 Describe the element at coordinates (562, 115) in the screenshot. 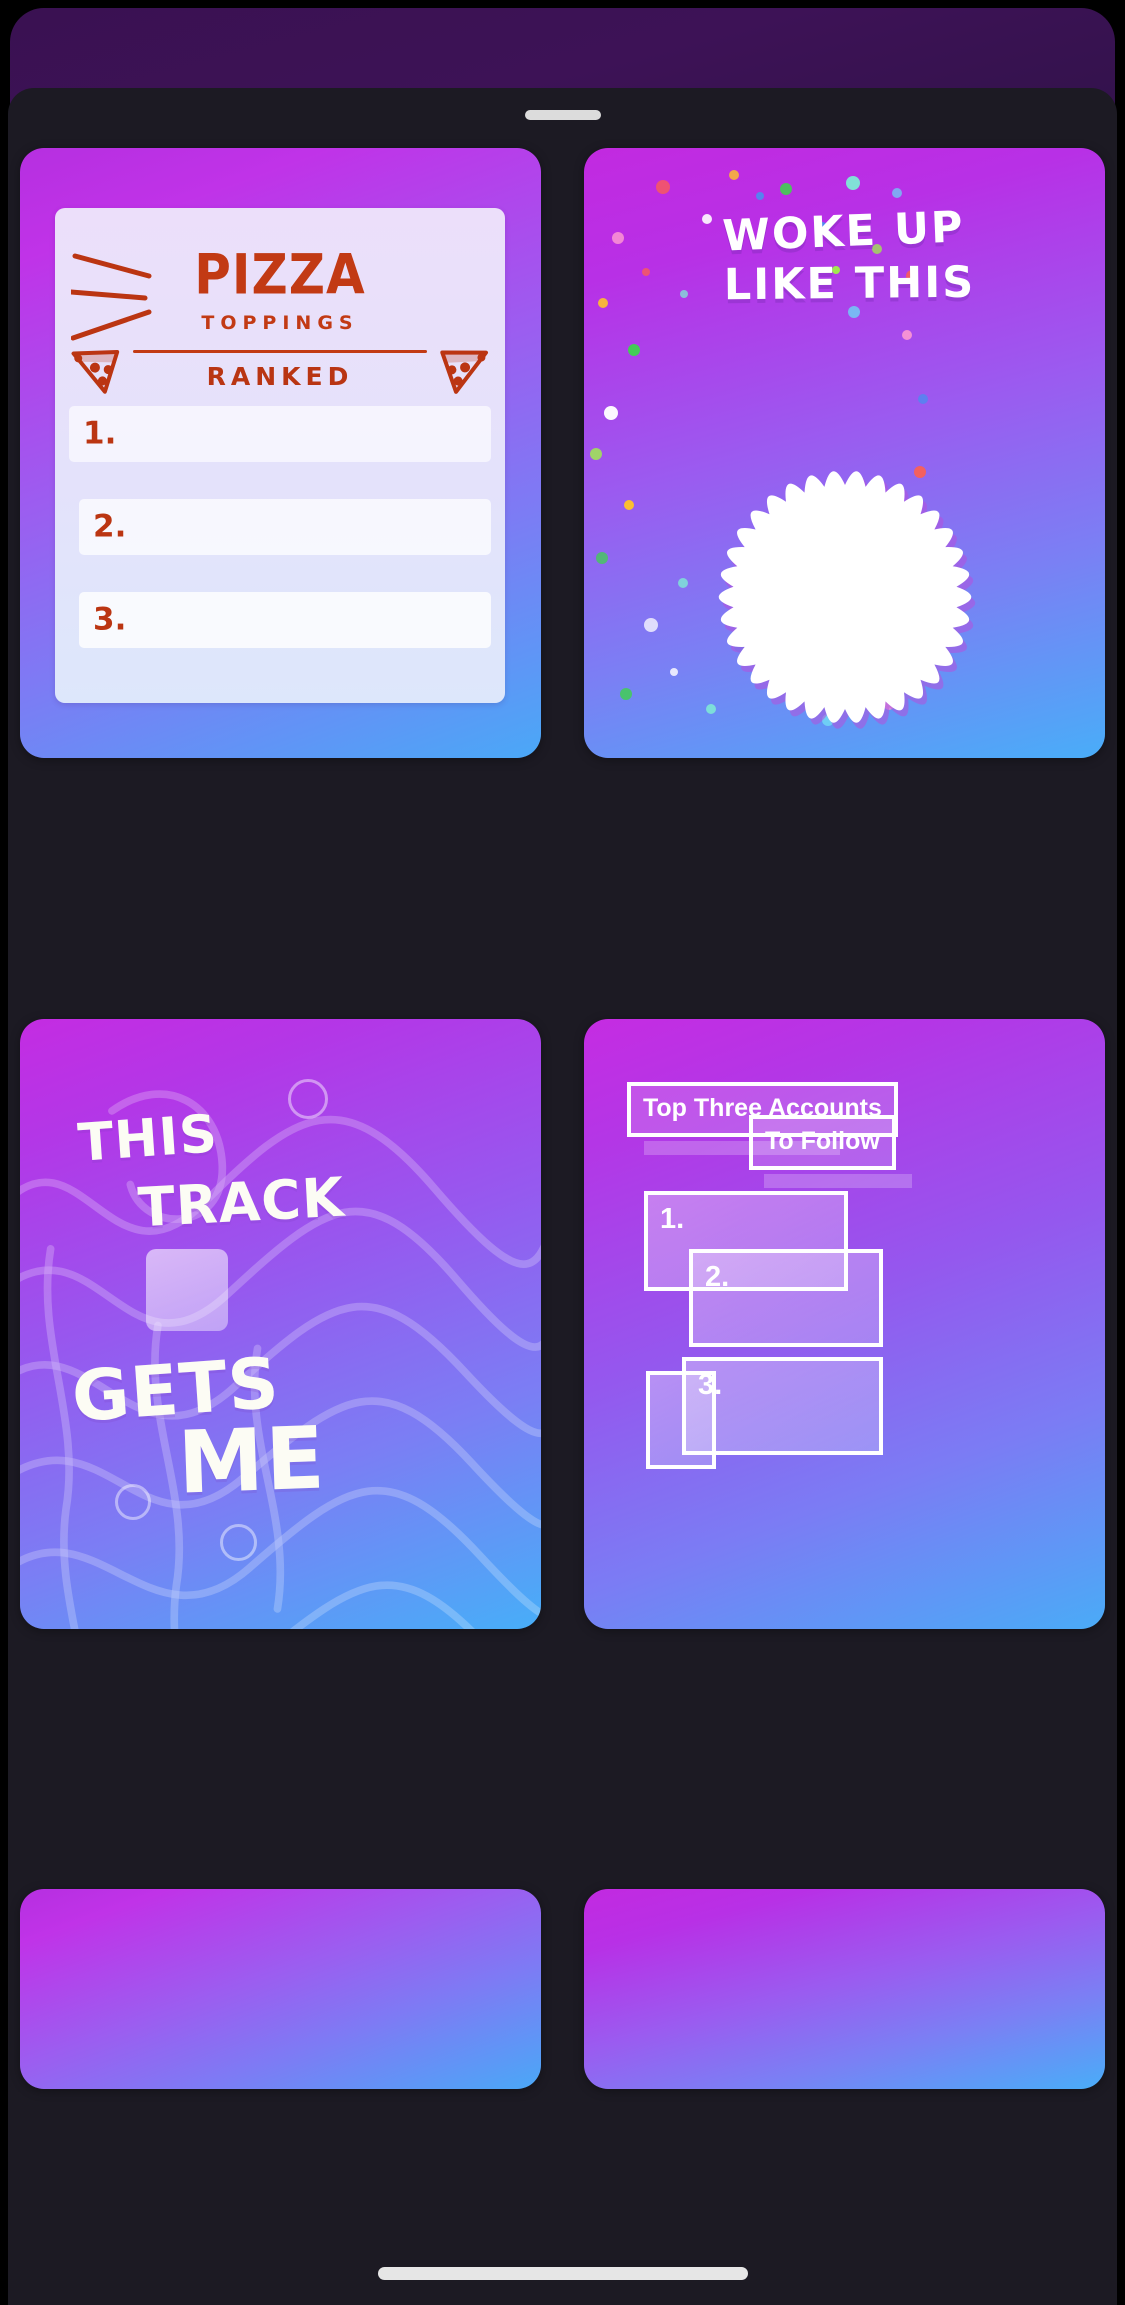

I see `sheet-grabber-handle` at that location.